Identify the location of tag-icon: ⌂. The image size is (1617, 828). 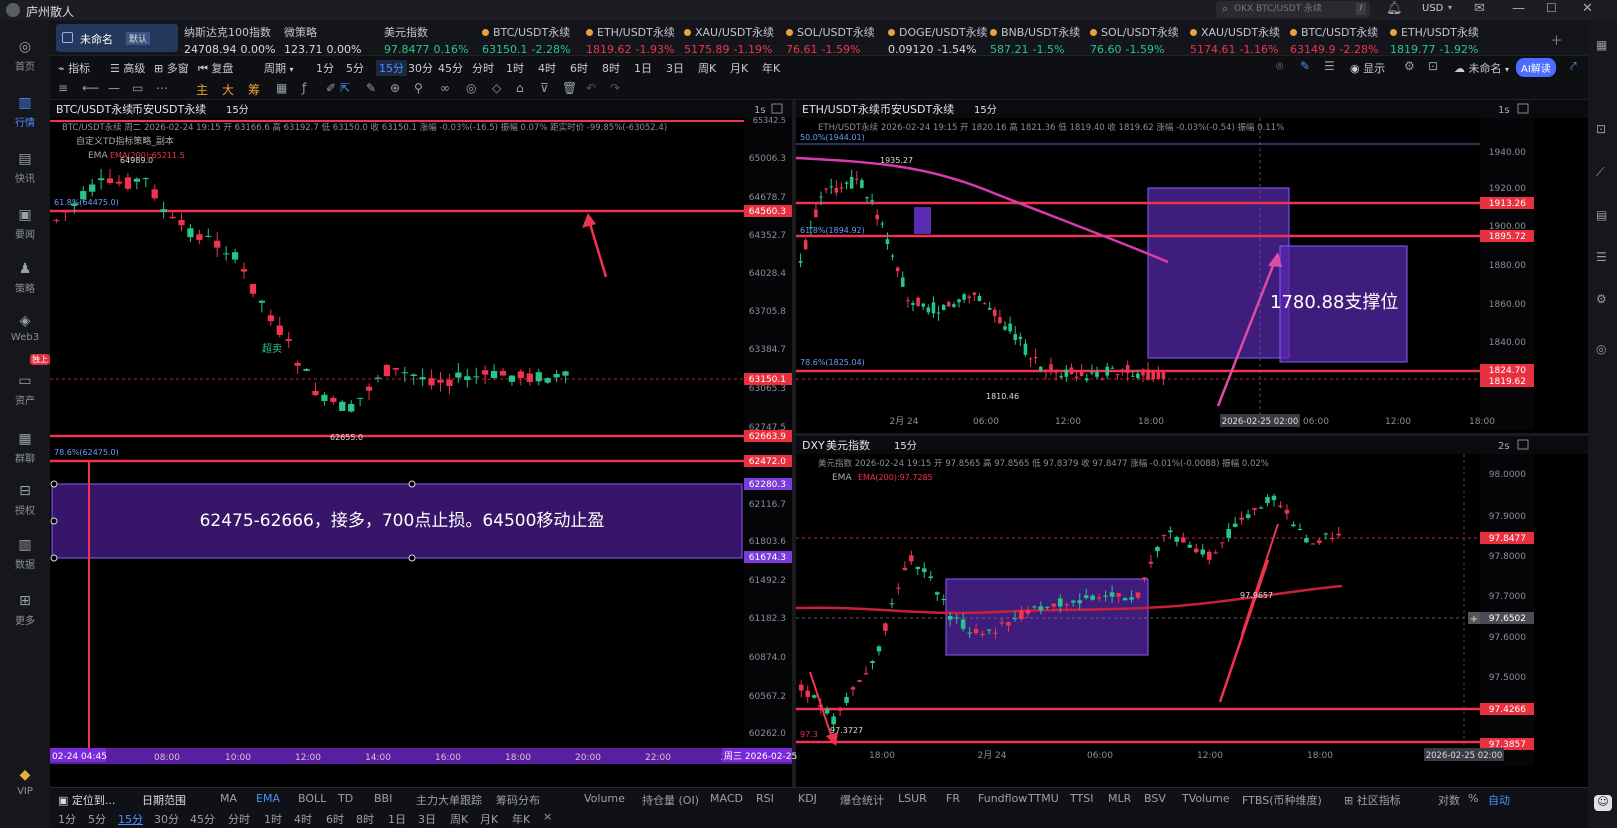
(520, 88).